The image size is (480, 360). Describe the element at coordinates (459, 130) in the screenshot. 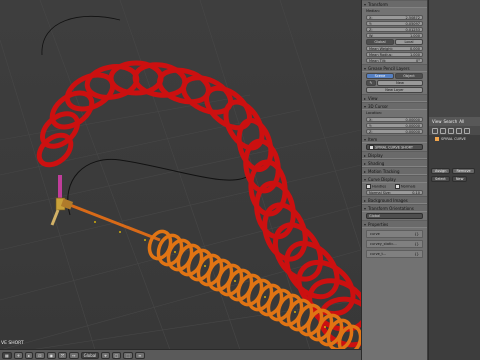

I see `texture-icon` at that location.